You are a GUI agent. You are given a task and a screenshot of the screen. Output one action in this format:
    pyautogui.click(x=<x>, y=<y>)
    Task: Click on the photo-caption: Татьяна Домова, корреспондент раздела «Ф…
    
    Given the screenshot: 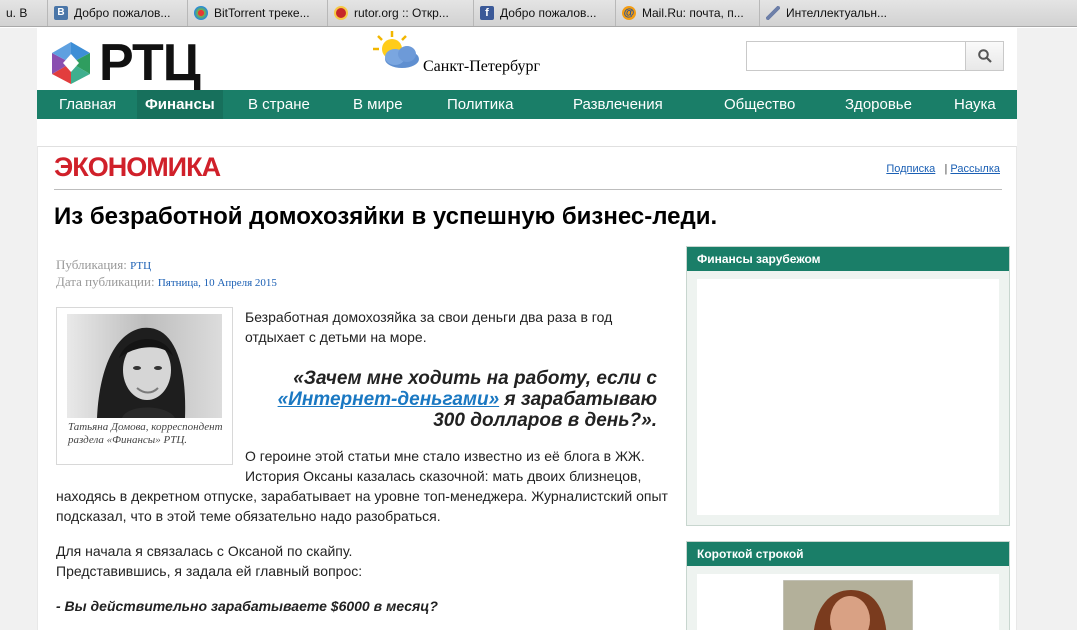 What is the action you would take?
    pyautogui.click(x=145, y=433)
    